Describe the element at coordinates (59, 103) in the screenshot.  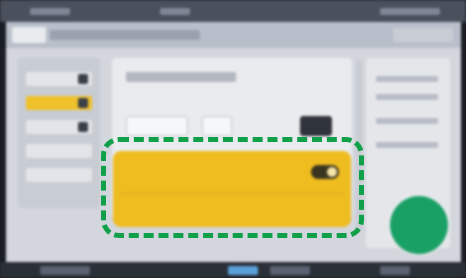
I see `sidebar-item-selected` at that location.